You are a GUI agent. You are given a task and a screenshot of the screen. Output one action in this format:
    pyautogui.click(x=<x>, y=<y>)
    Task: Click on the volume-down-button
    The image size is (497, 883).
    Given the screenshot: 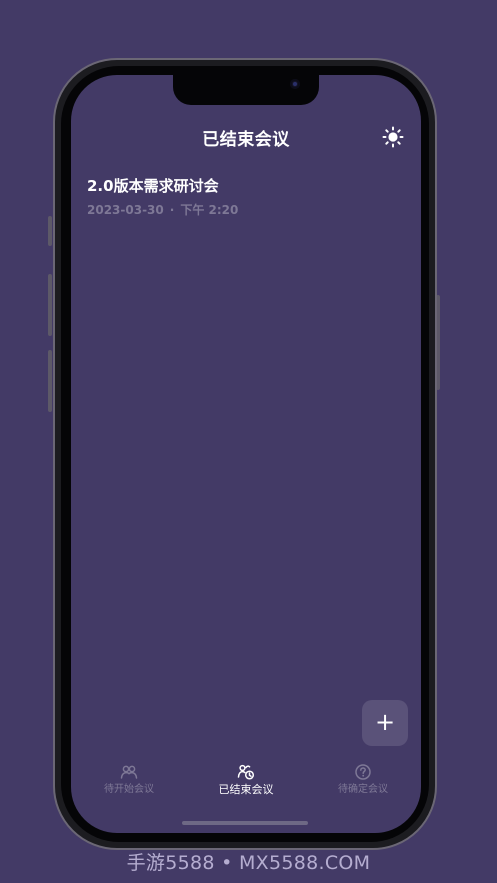 What is the action you would take?
    pyautogui.click(x=50, y=381)
    